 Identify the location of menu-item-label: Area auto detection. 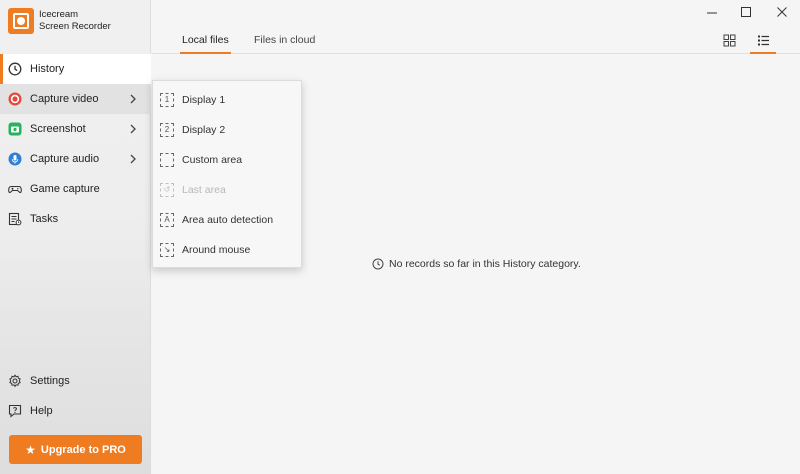
(228, 220).